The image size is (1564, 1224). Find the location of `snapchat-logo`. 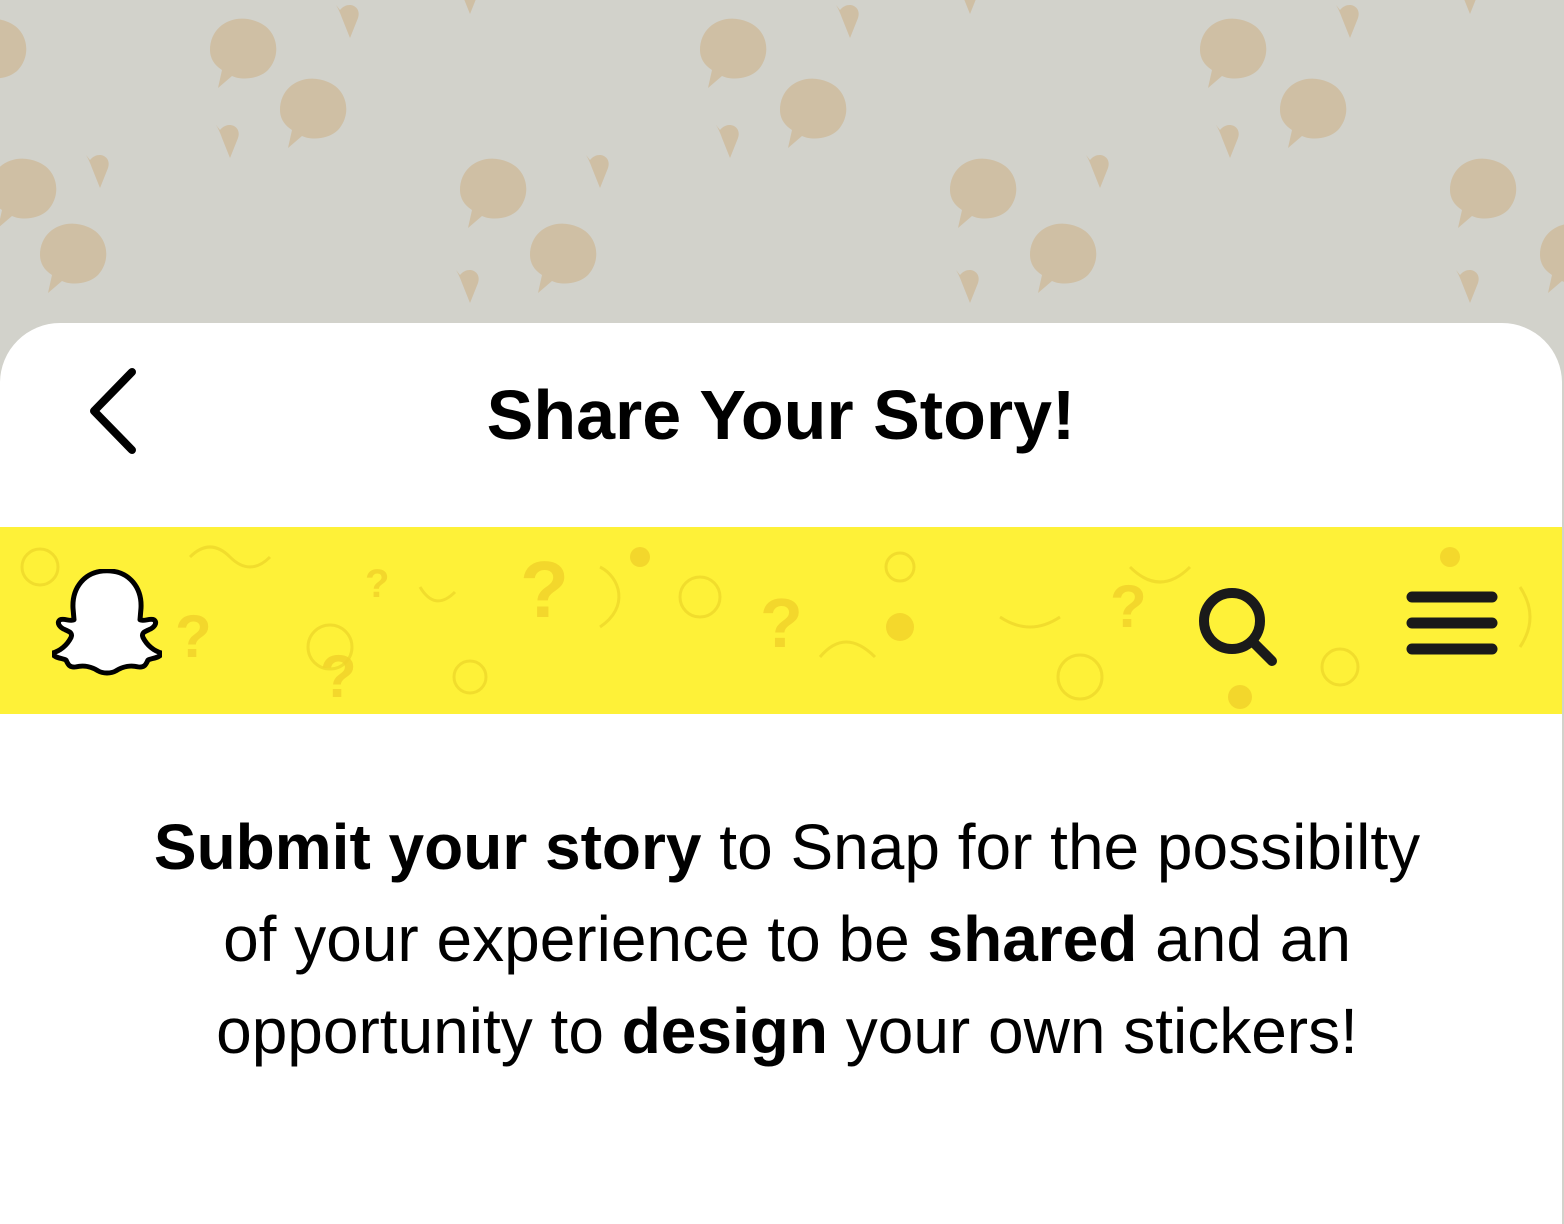

snapchat-logo is located at coordinates (107, 623).